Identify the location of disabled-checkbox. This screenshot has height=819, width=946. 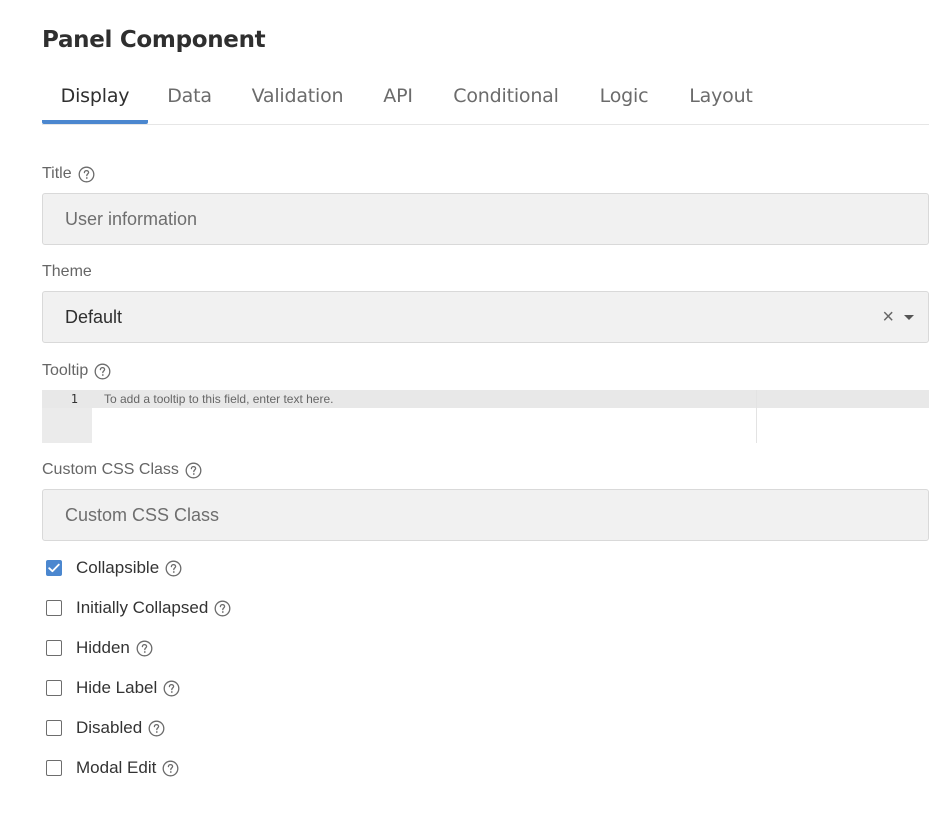
(54, 728).